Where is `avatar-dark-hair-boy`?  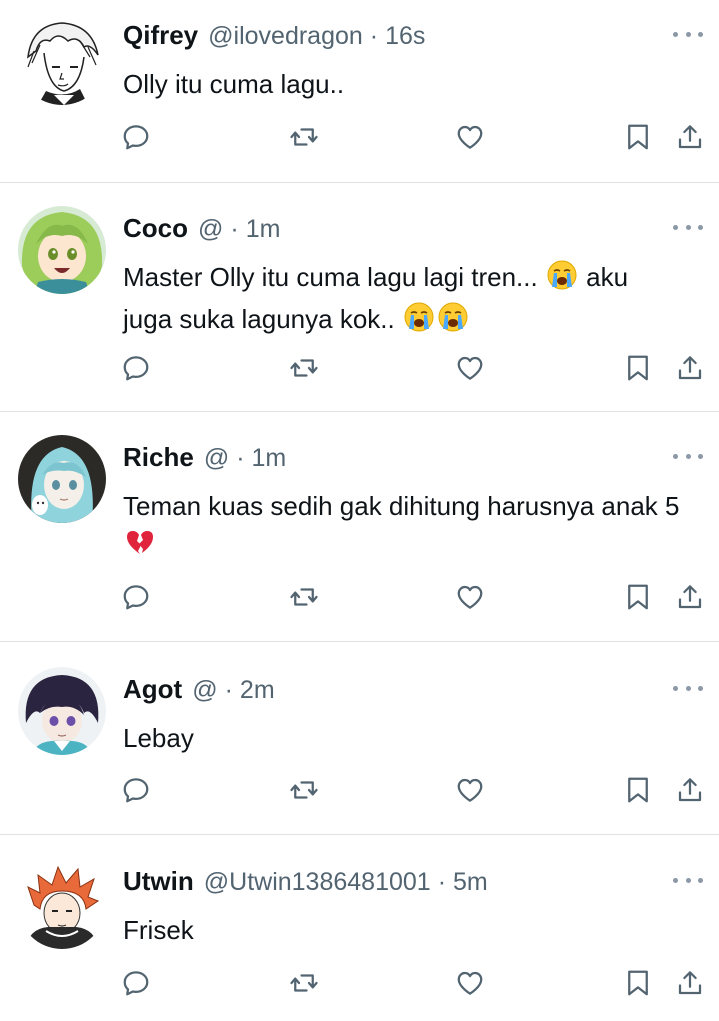 avatar-dark-hair-boy is located at coordinates (62, 711).